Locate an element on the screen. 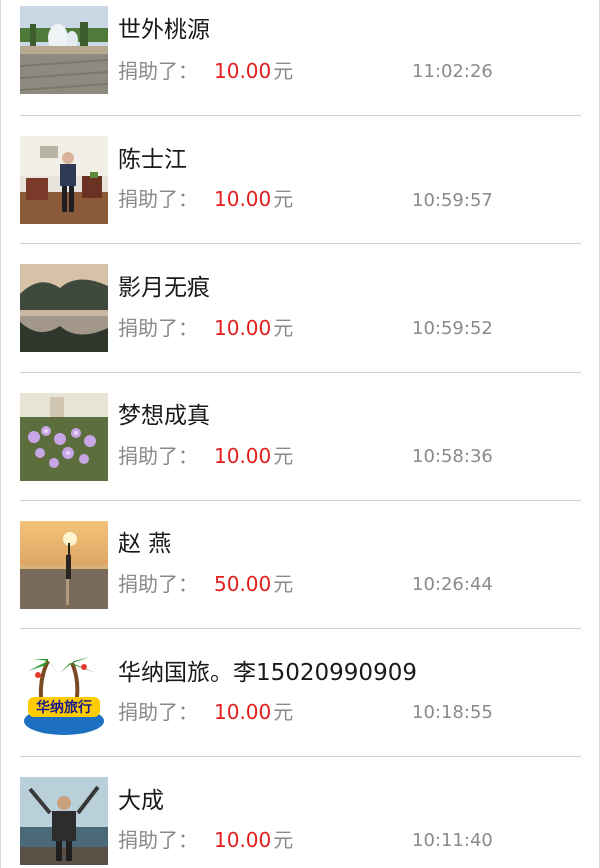 This screenshot has width=600, height=868. donation-amount-line: 捐助了： 50.00 元 is located at coordinates (205, 584).